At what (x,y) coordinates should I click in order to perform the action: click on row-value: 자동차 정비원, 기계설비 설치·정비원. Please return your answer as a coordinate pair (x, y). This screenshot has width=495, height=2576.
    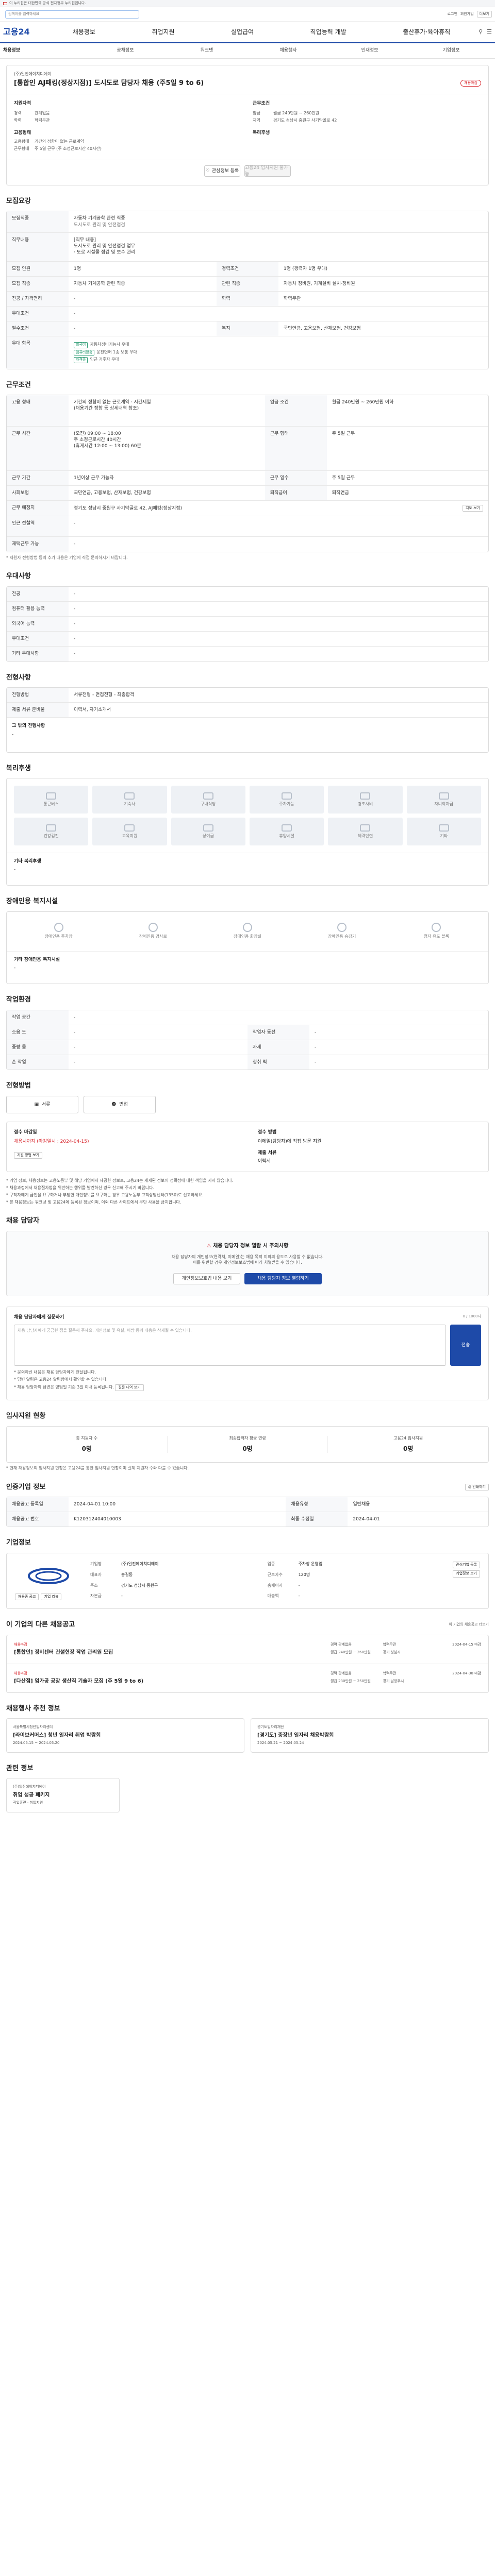
    Looking at the image, I should click on (383, 284).